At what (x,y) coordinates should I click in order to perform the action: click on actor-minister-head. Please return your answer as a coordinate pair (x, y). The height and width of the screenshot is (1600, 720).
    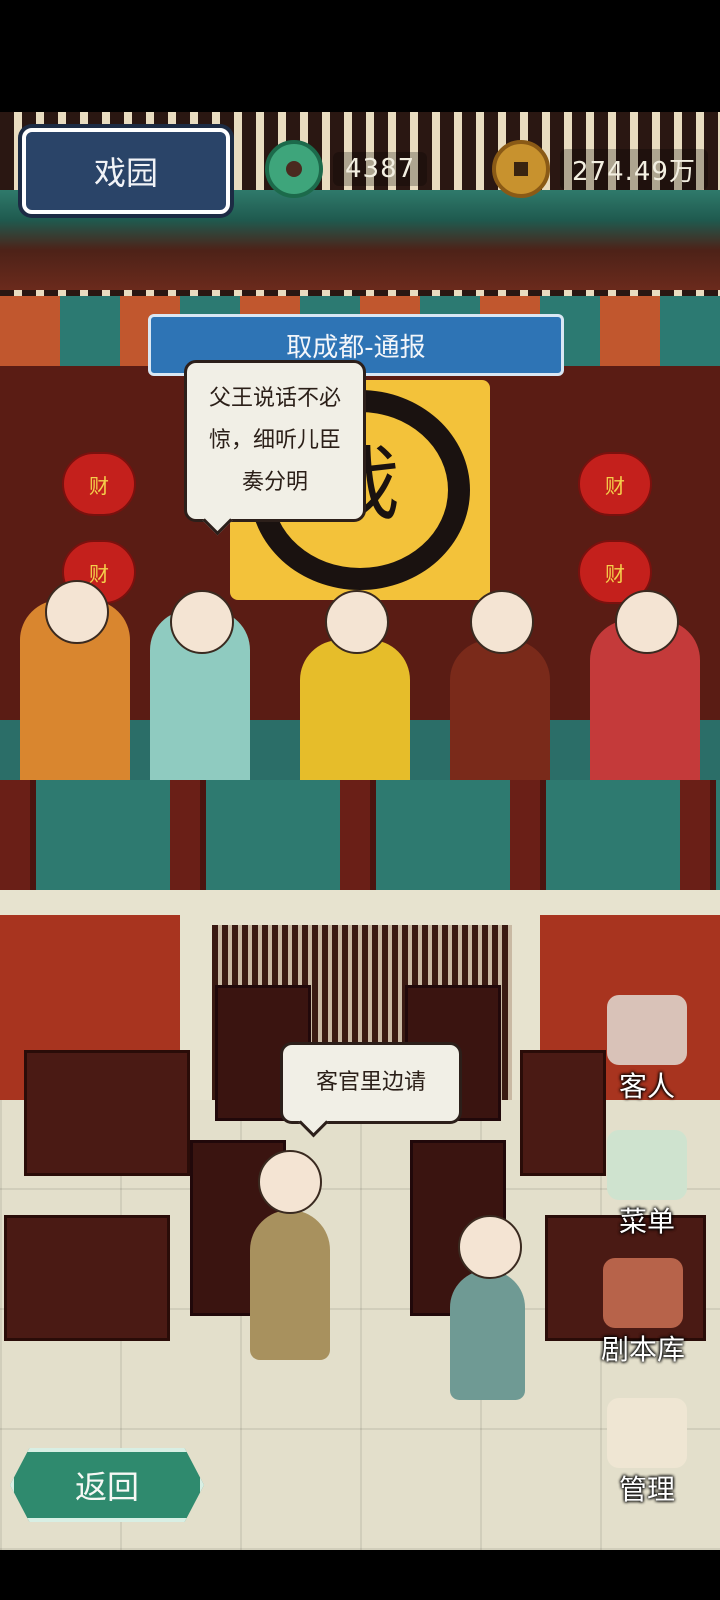
    Looking at the image, I should click on (502, 622).